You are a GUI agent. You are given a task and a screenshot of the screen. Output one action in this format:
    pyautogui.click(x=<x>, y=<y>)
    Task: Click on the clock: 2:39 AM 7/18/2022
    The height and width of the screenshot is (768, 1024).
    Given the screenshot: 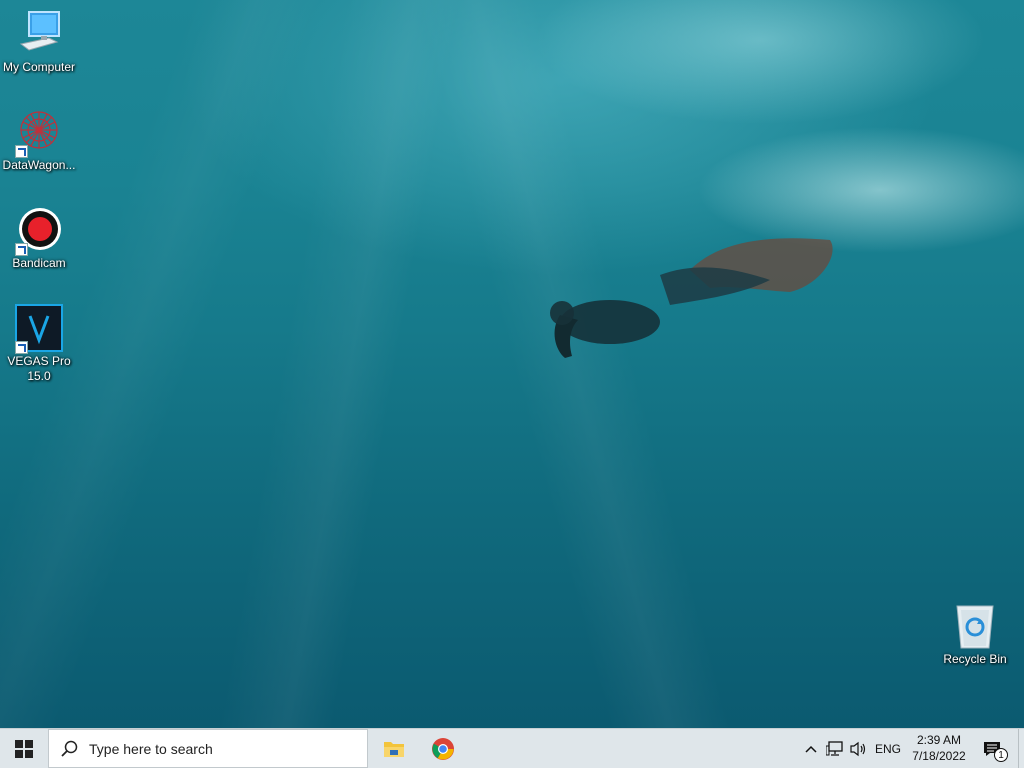 What is the action you would take?
    pyautogui.click(x=939, y=748)
    